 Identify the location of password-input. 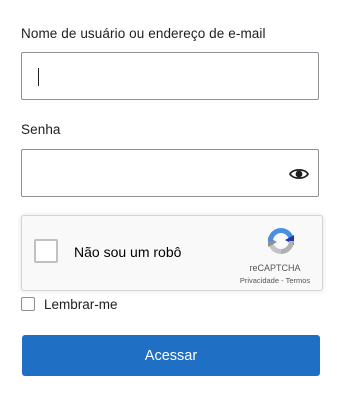
(170, 173).